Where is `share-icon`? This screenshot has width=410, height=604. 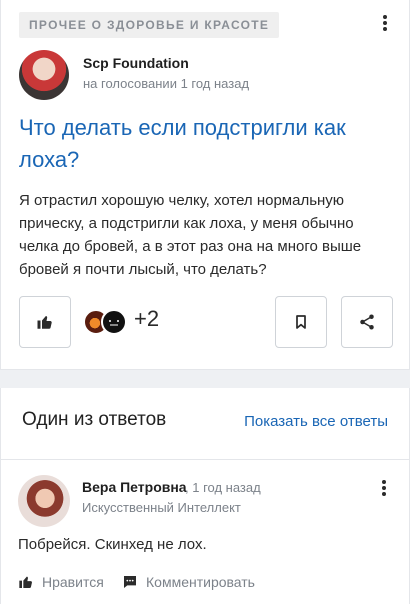 share-icon is located at coordinates (367, 322).